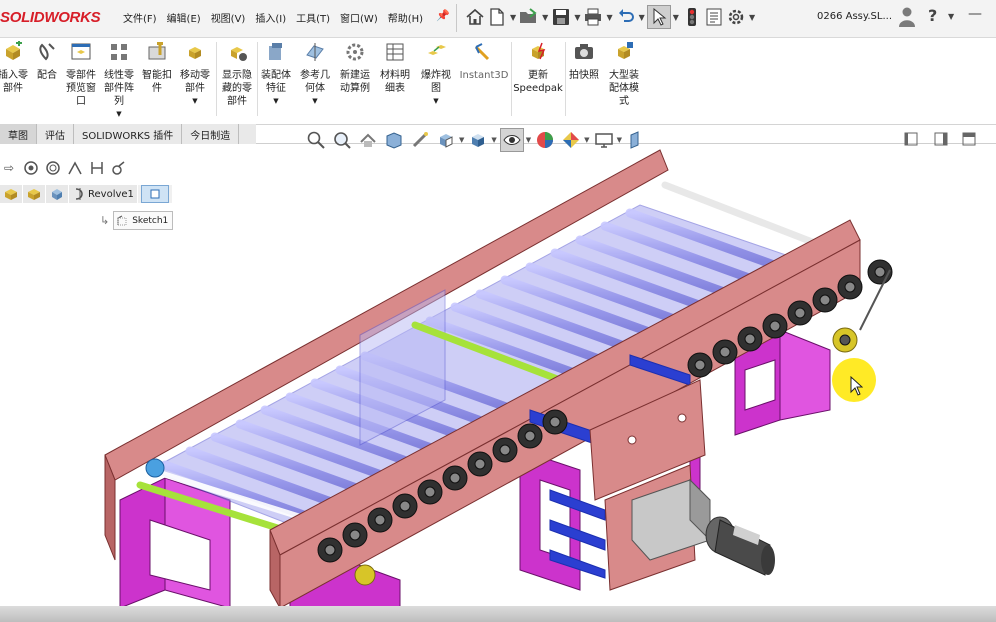 The image size is (996, 622). What do you see at coordinates (122, 220) in the screenshot?
I see `sketch-icon` at bounding box center [122, 220].